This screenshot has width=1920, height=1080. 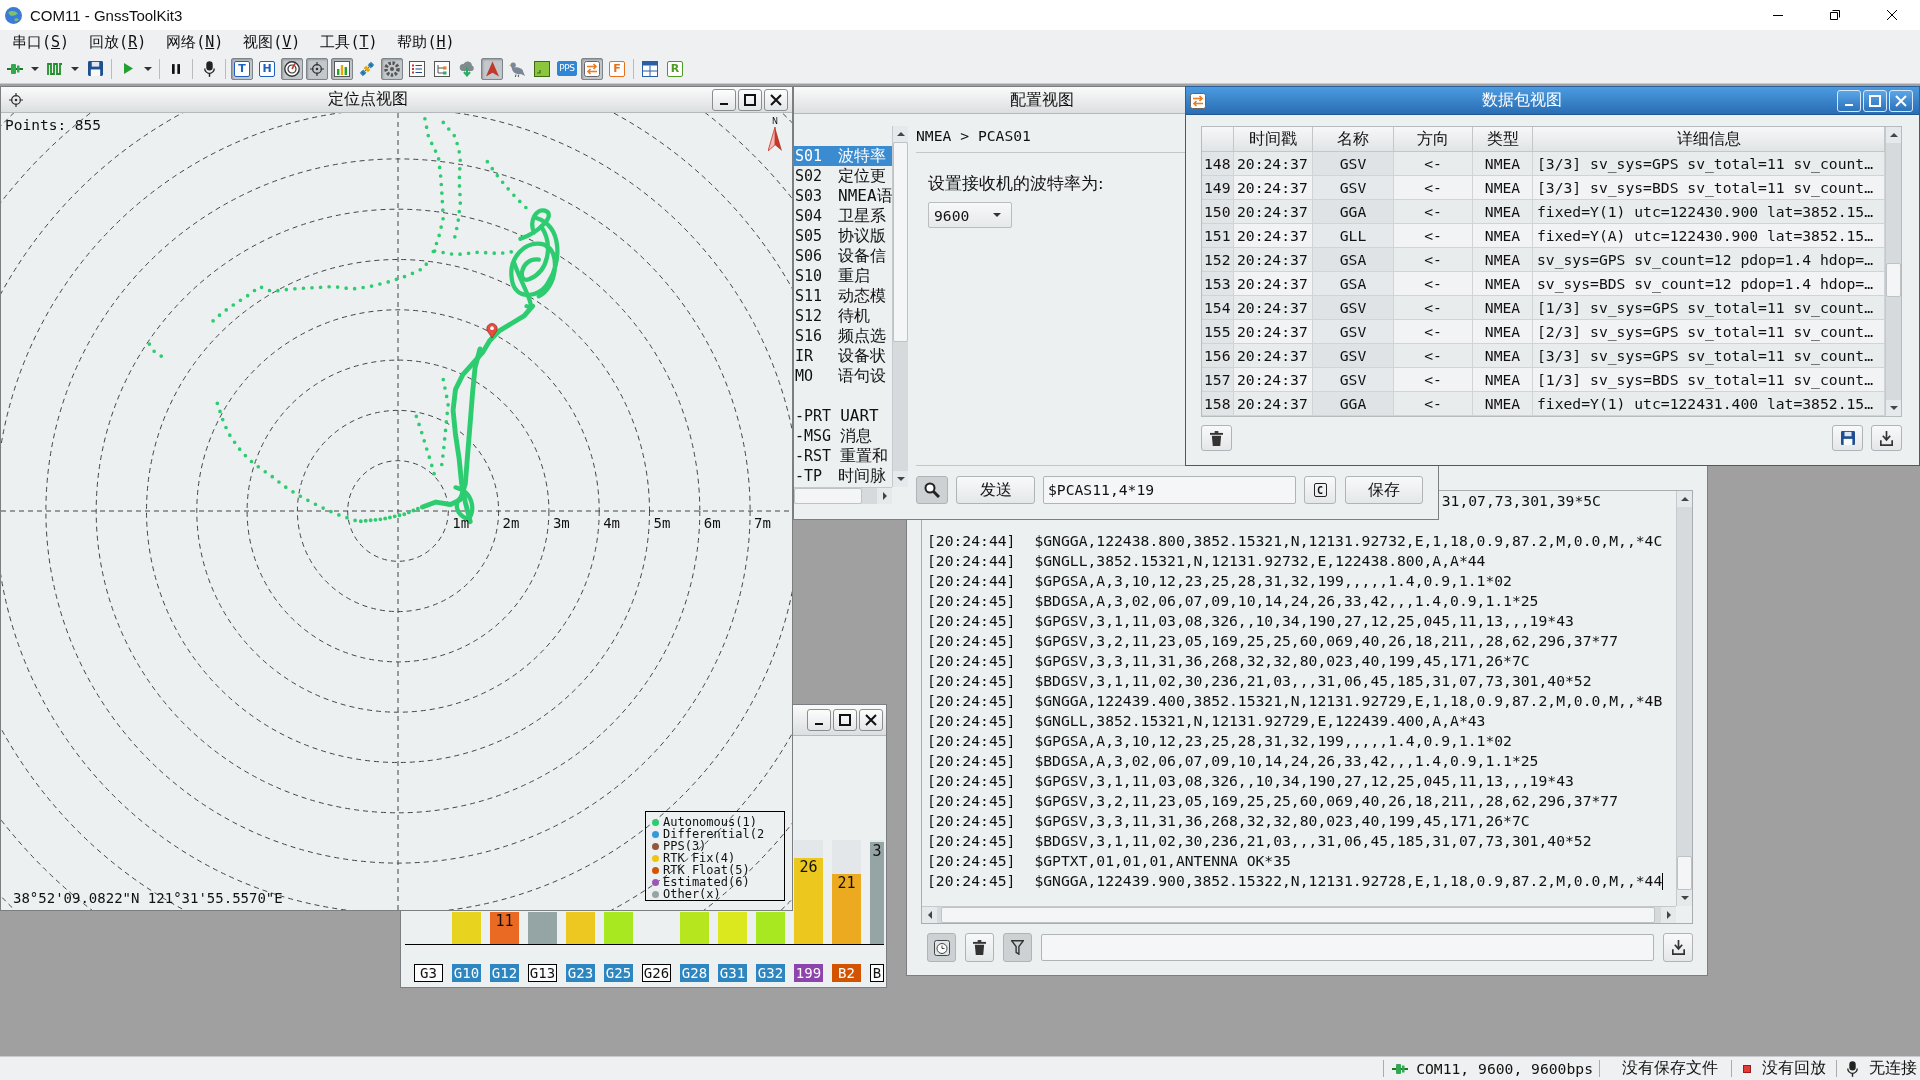 What do you see at coordinates (618, 973) in the screenshot?
I see `satellite-tag: G25` at bounding box center [618, 973].